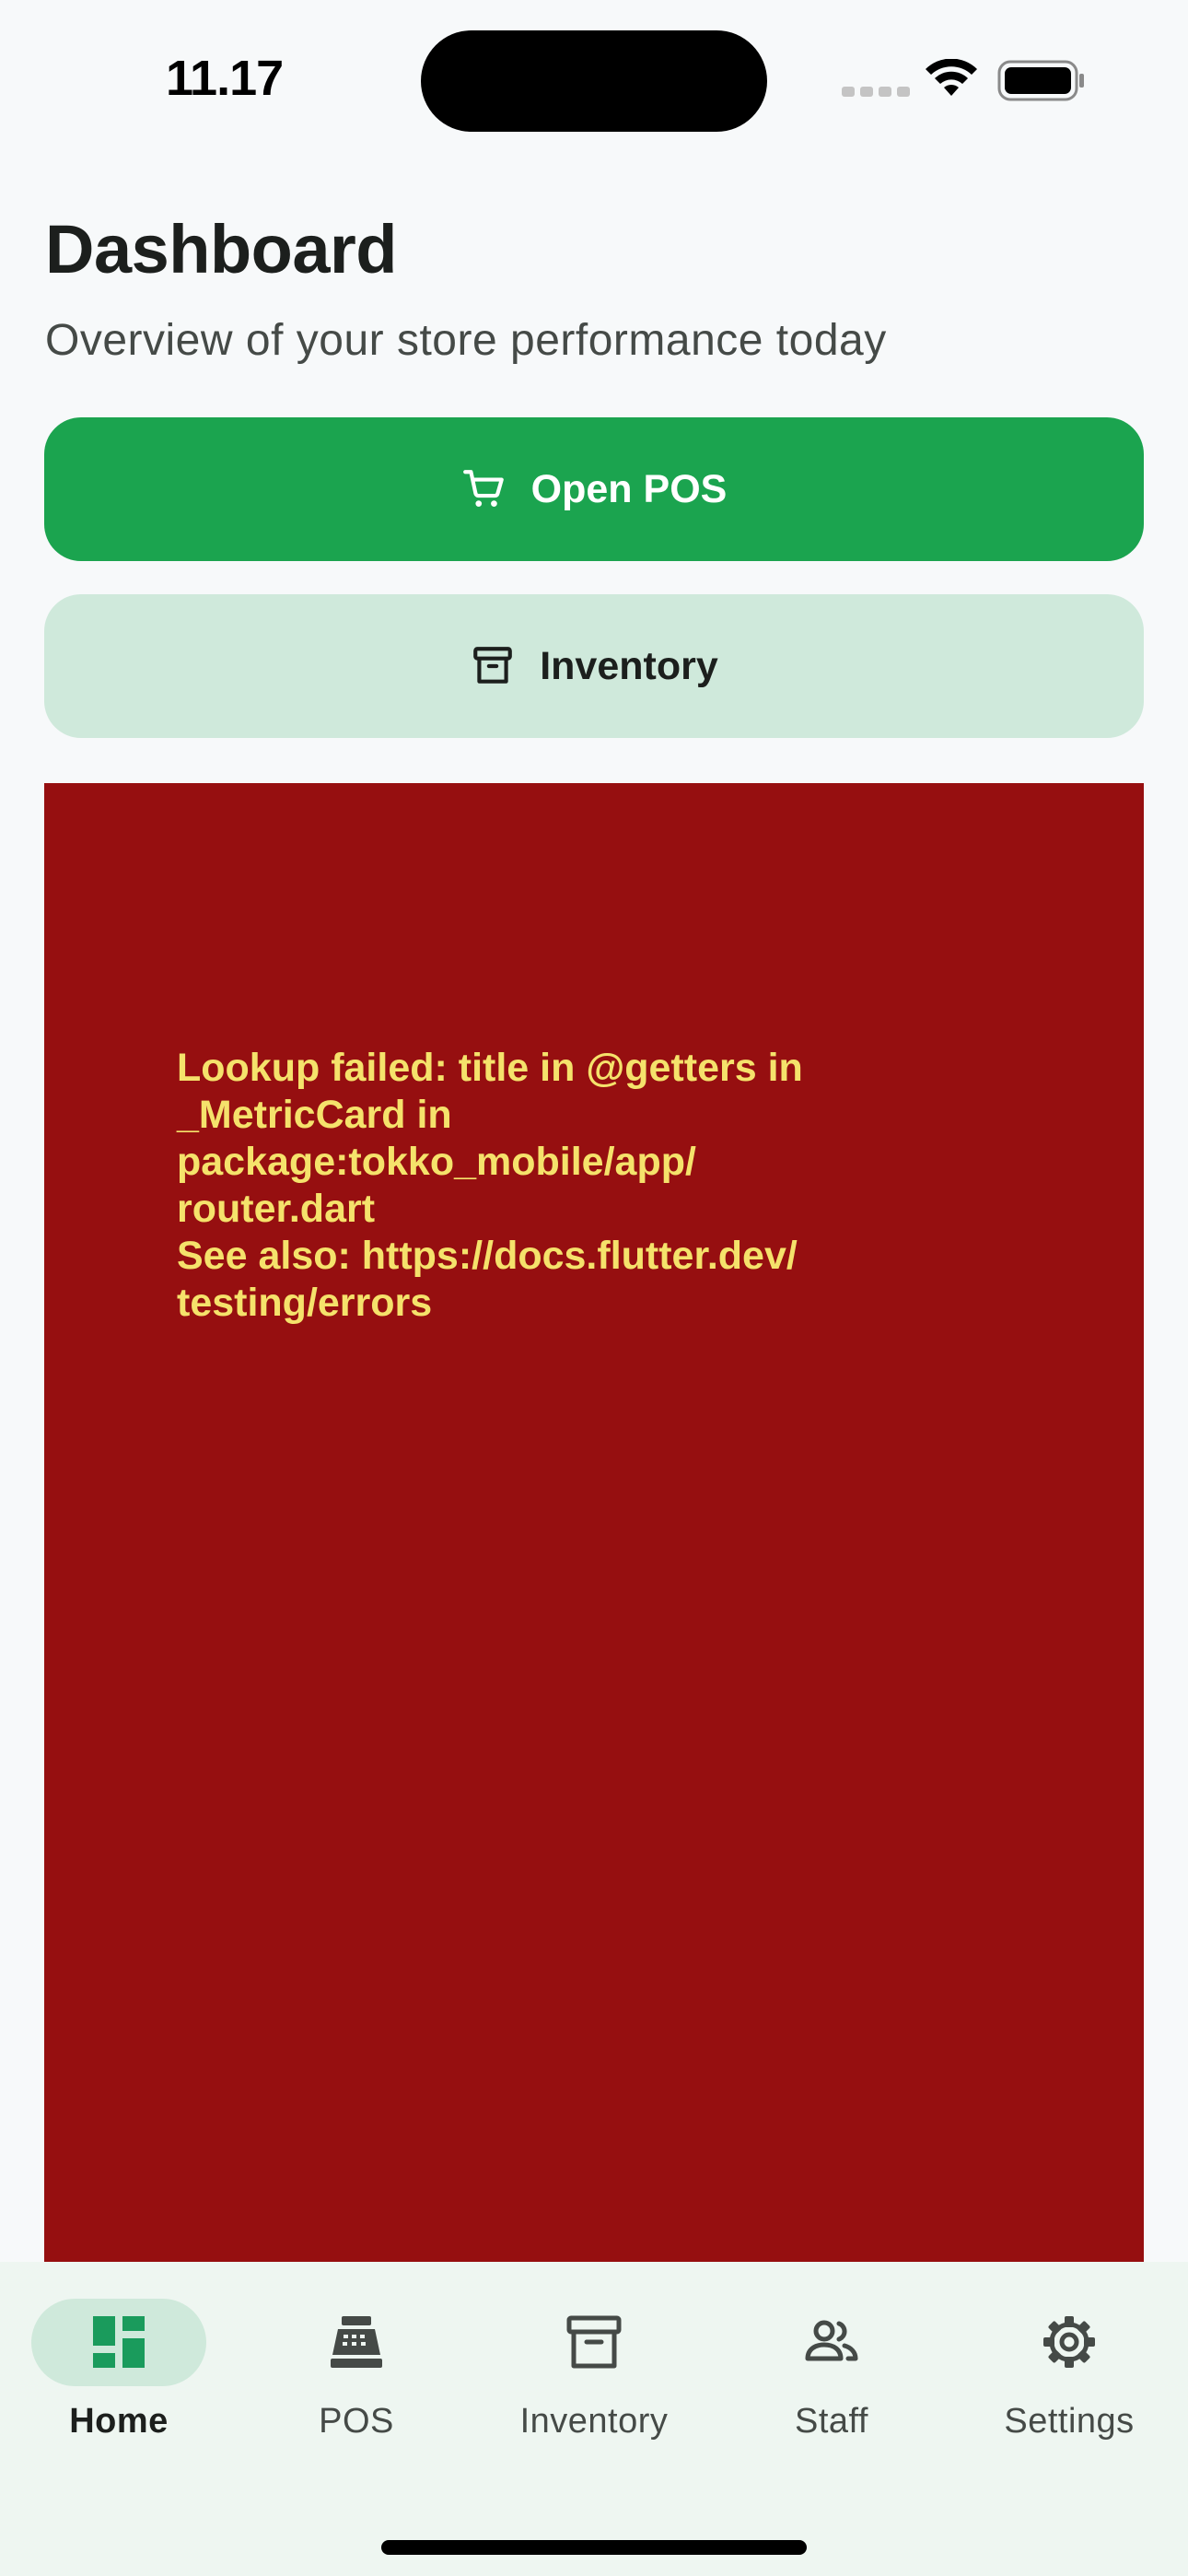  I want to click on bottom-navigation-bar: Home POS Inventory Staff Settings, so click(594, 2419).